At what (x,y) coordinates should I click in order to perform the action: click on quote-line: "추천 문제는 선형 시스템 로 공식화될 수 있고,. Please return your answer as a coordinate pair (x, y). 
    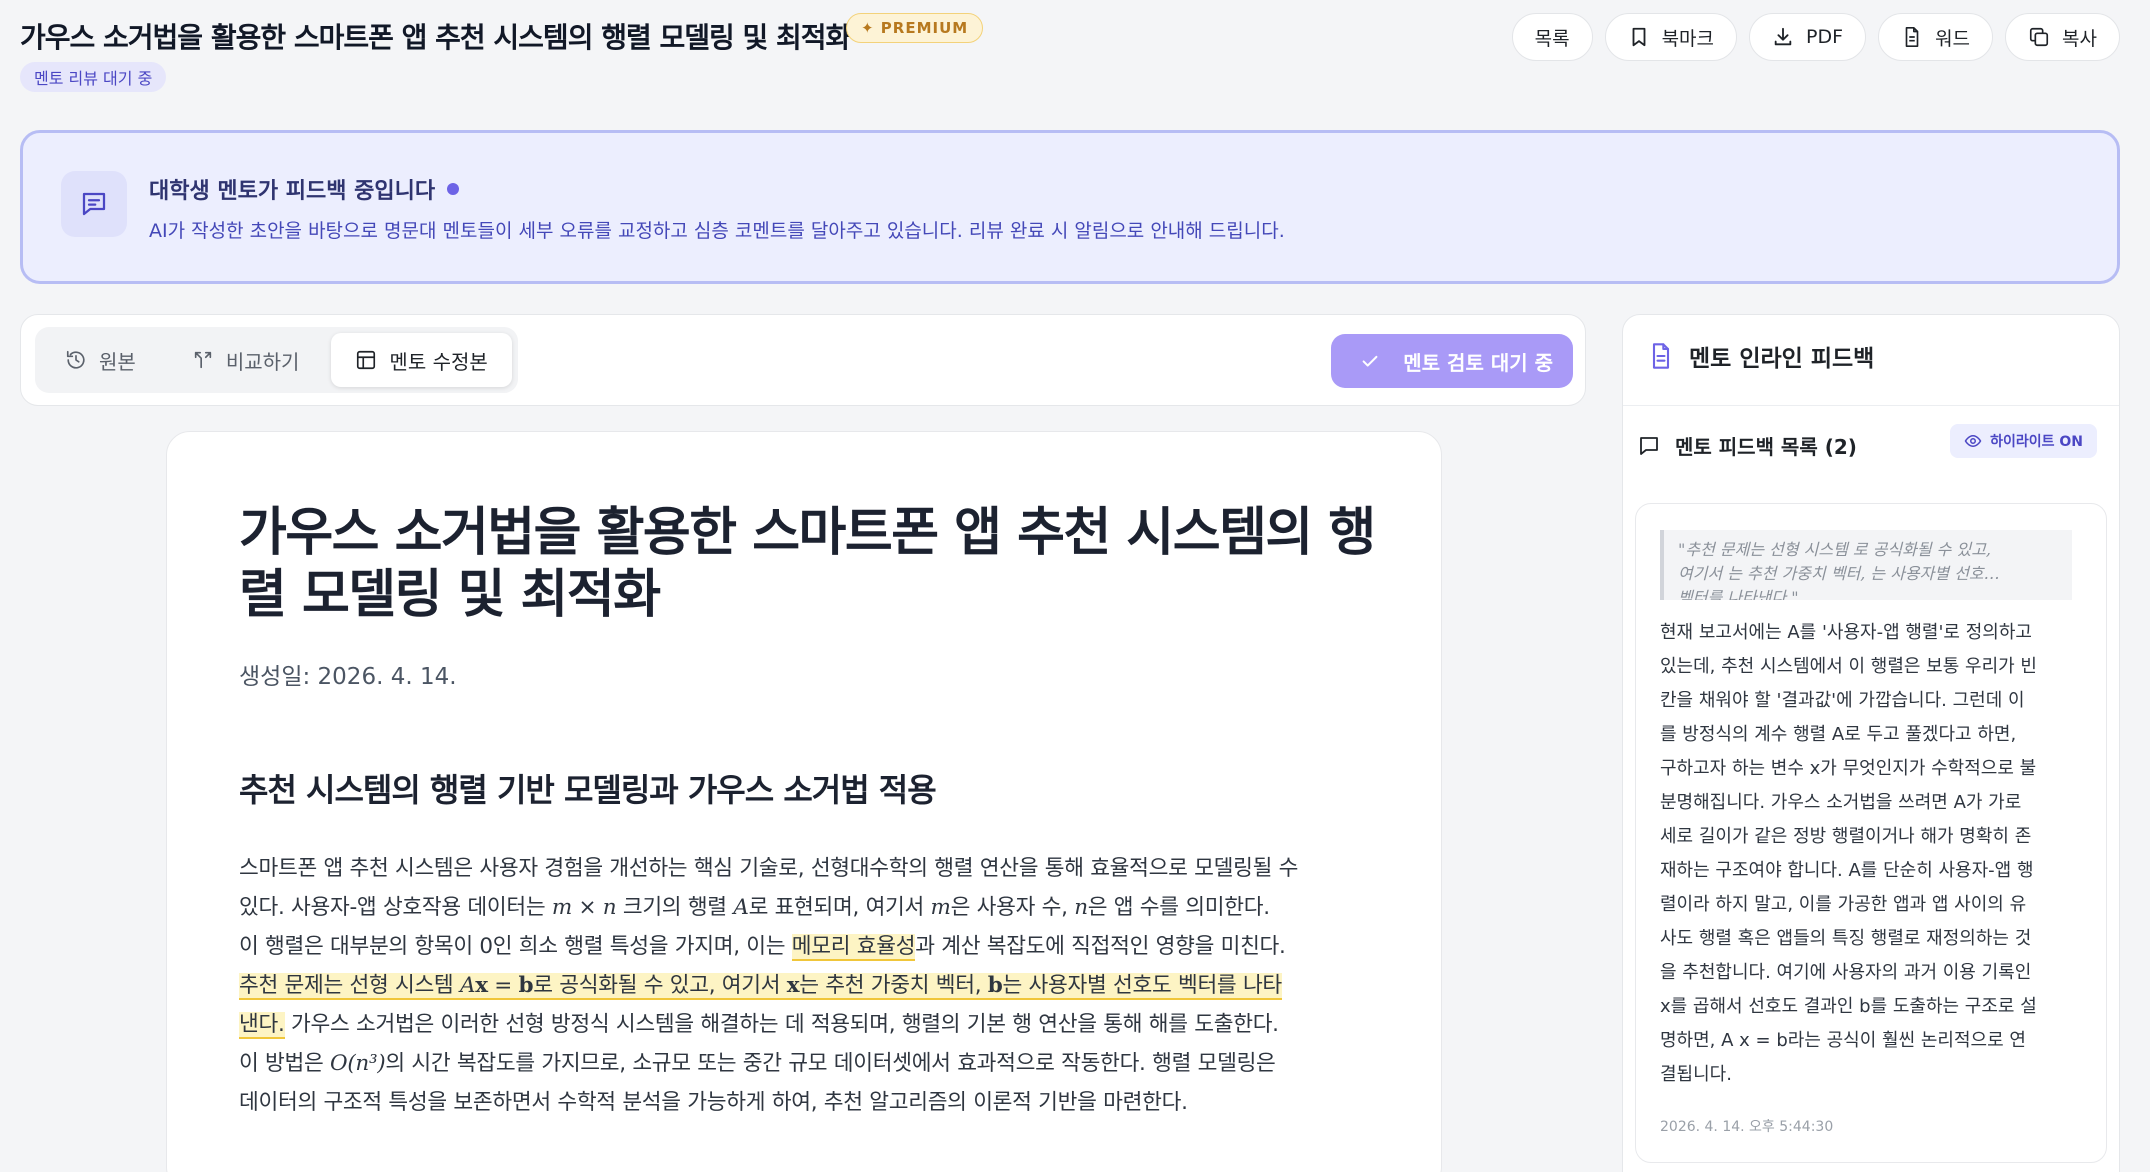
    Looking at the image, I should click on (1835, 549).